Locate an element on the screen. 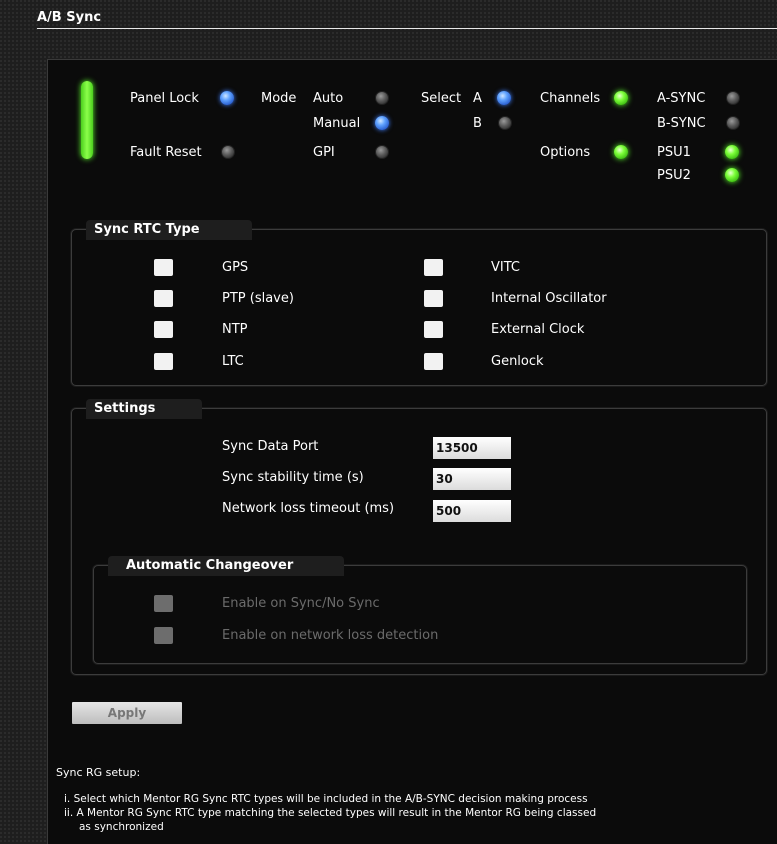 The height and width of the screenshot is (844, 777). enable-network-checkbox is located at coordinates (163, 635).